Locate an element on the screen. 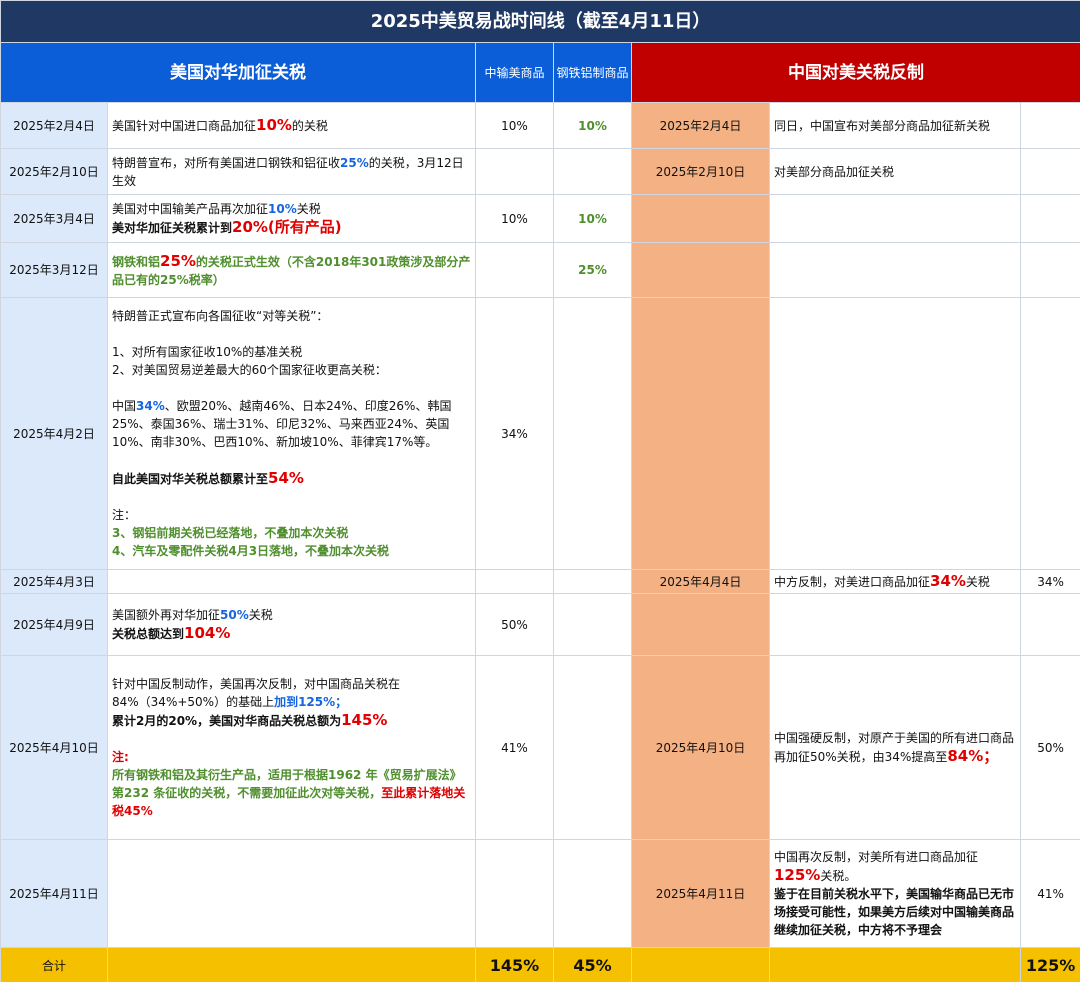  us-desc-text: 54% is located at coordinates (286, 478).